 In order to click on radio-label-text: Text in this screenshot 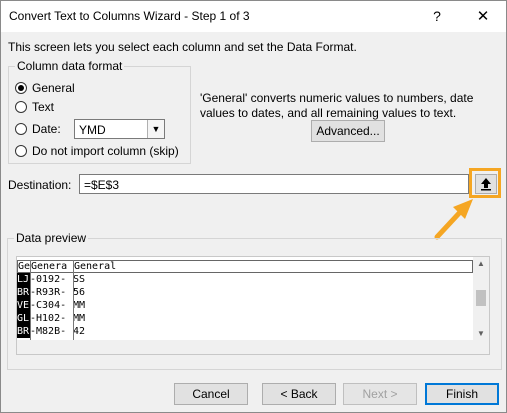, I will do `click(43, 107)`.